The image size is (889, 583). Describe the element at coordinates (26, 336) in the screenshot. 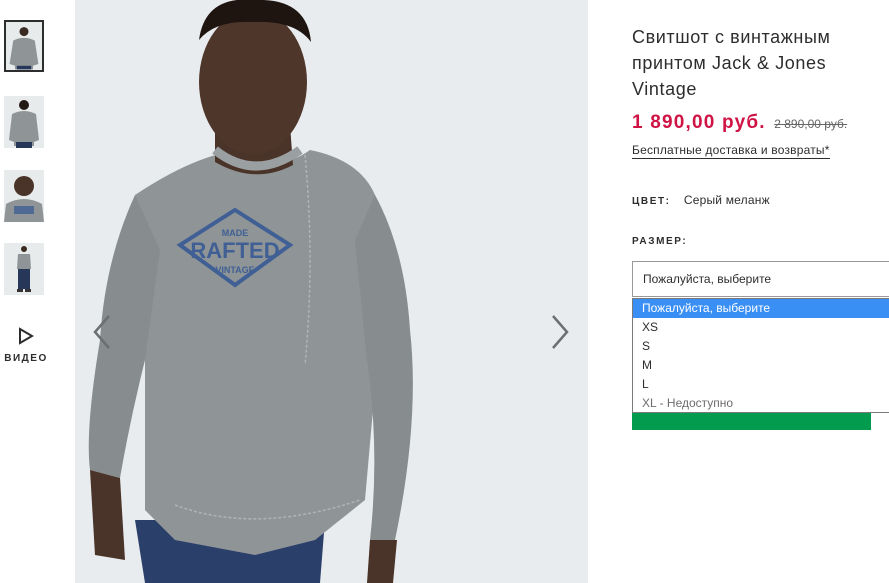

I see `play-icon` at that location.